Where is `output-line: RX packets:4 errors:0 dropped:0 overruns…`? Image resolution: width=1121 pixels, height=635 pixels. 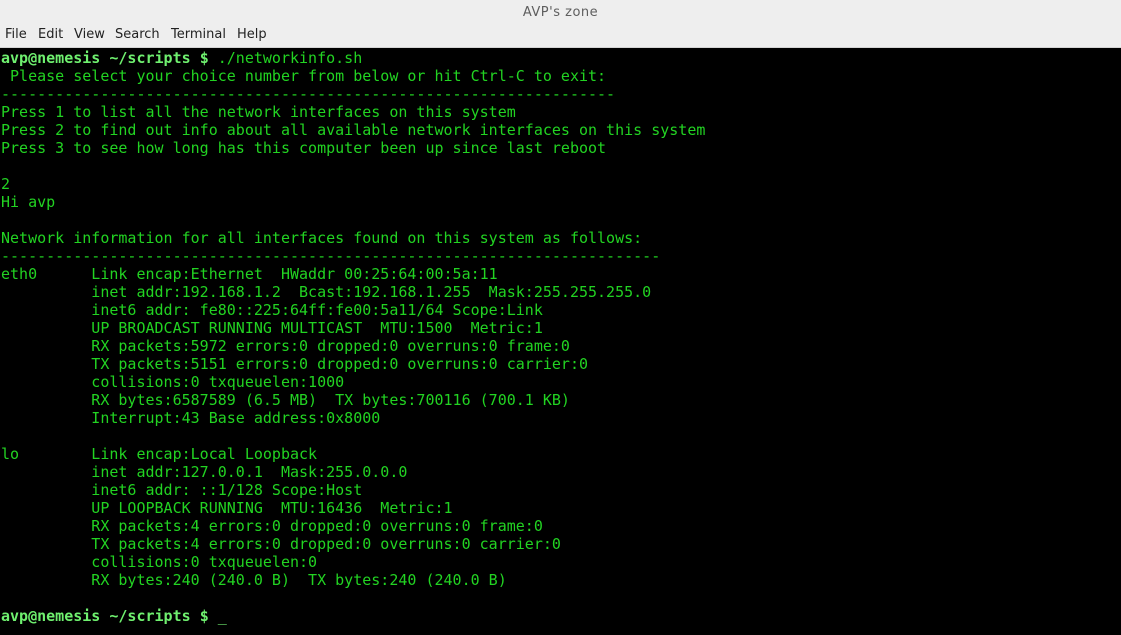 output-line: RX packets:4 errors:0 dropped:0 overruns… is located at coordinates (272, 526).